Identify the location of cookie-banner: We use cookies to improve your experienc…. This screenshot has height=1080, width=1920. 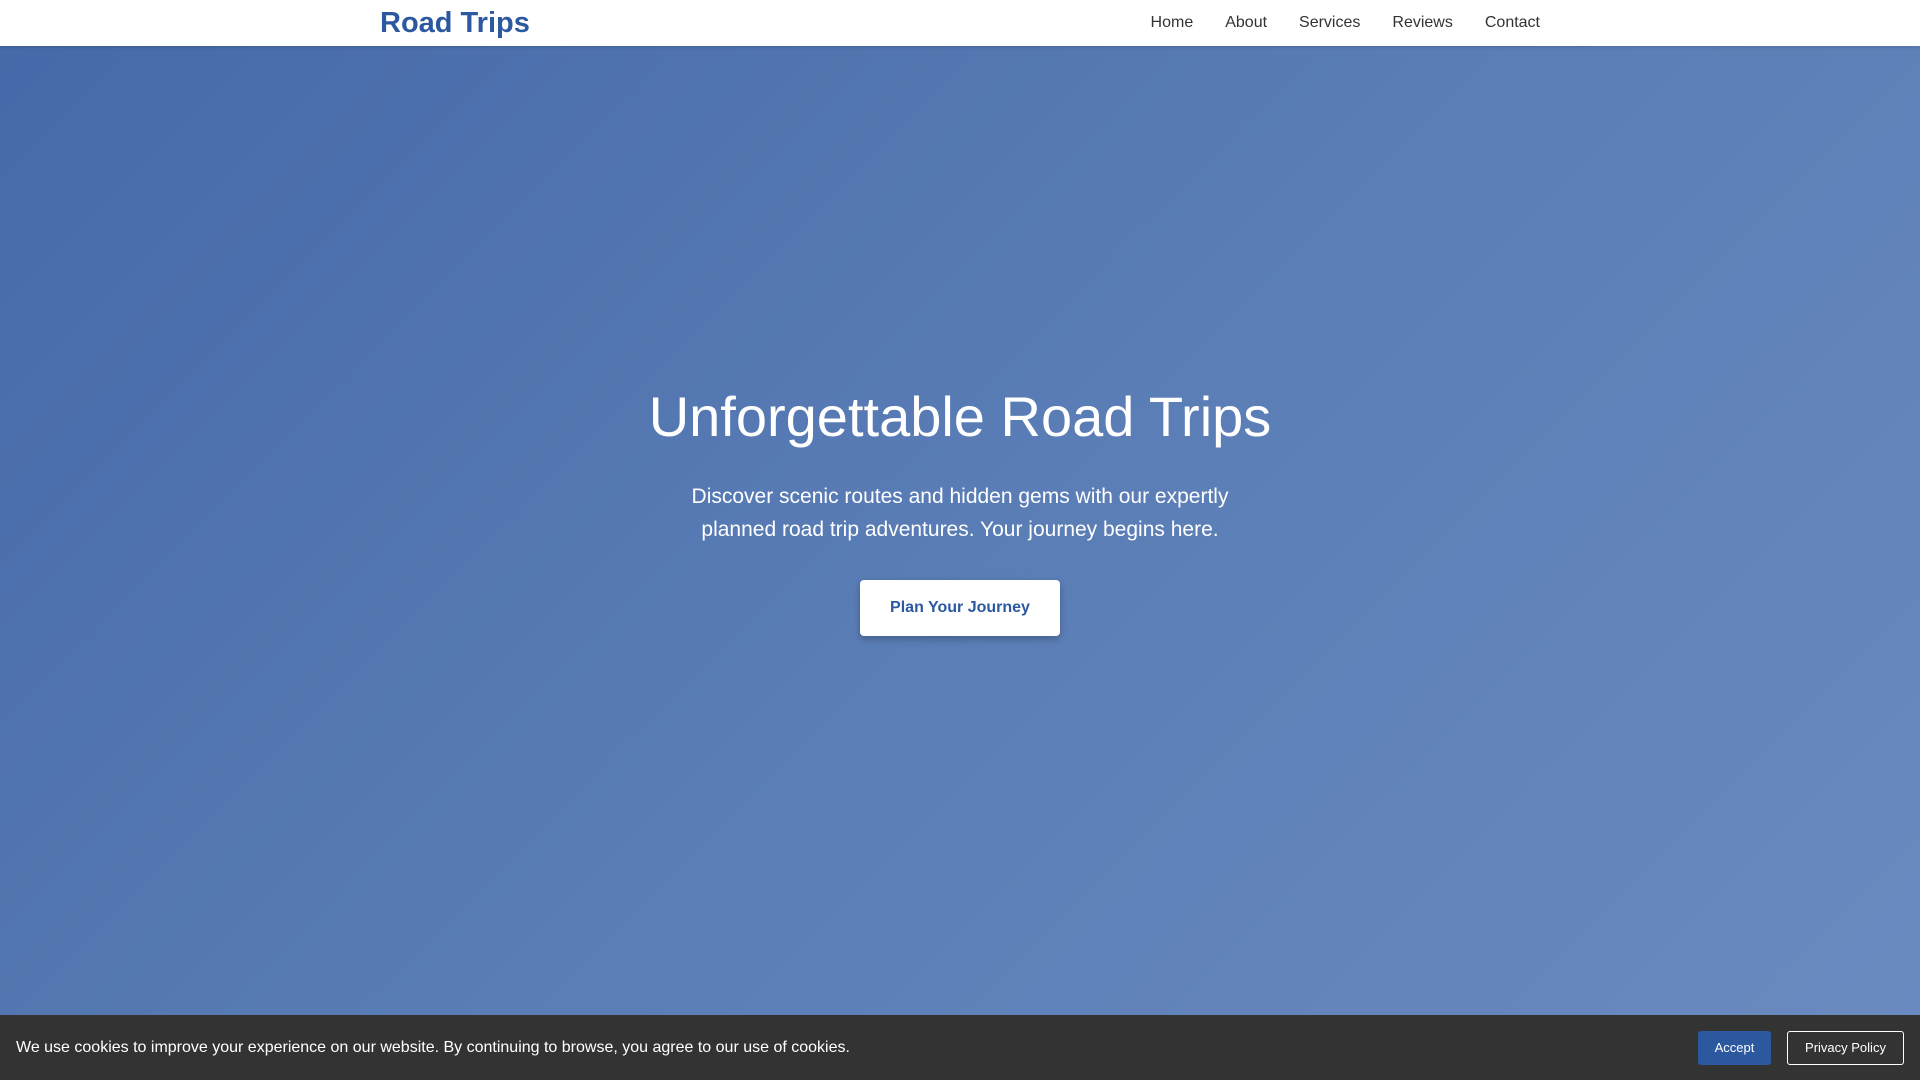
(960, 1047).